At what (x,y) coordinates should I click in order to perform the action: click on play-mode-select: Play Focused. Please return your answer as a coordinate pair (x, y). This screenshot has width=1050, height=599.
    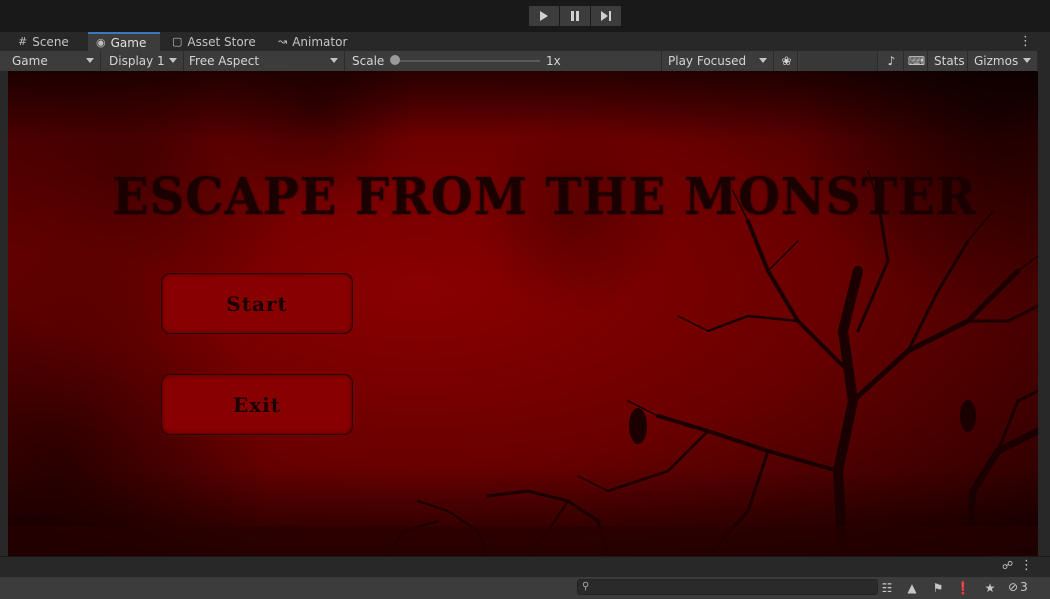
    Looking at the image, I should click on (719, 61).